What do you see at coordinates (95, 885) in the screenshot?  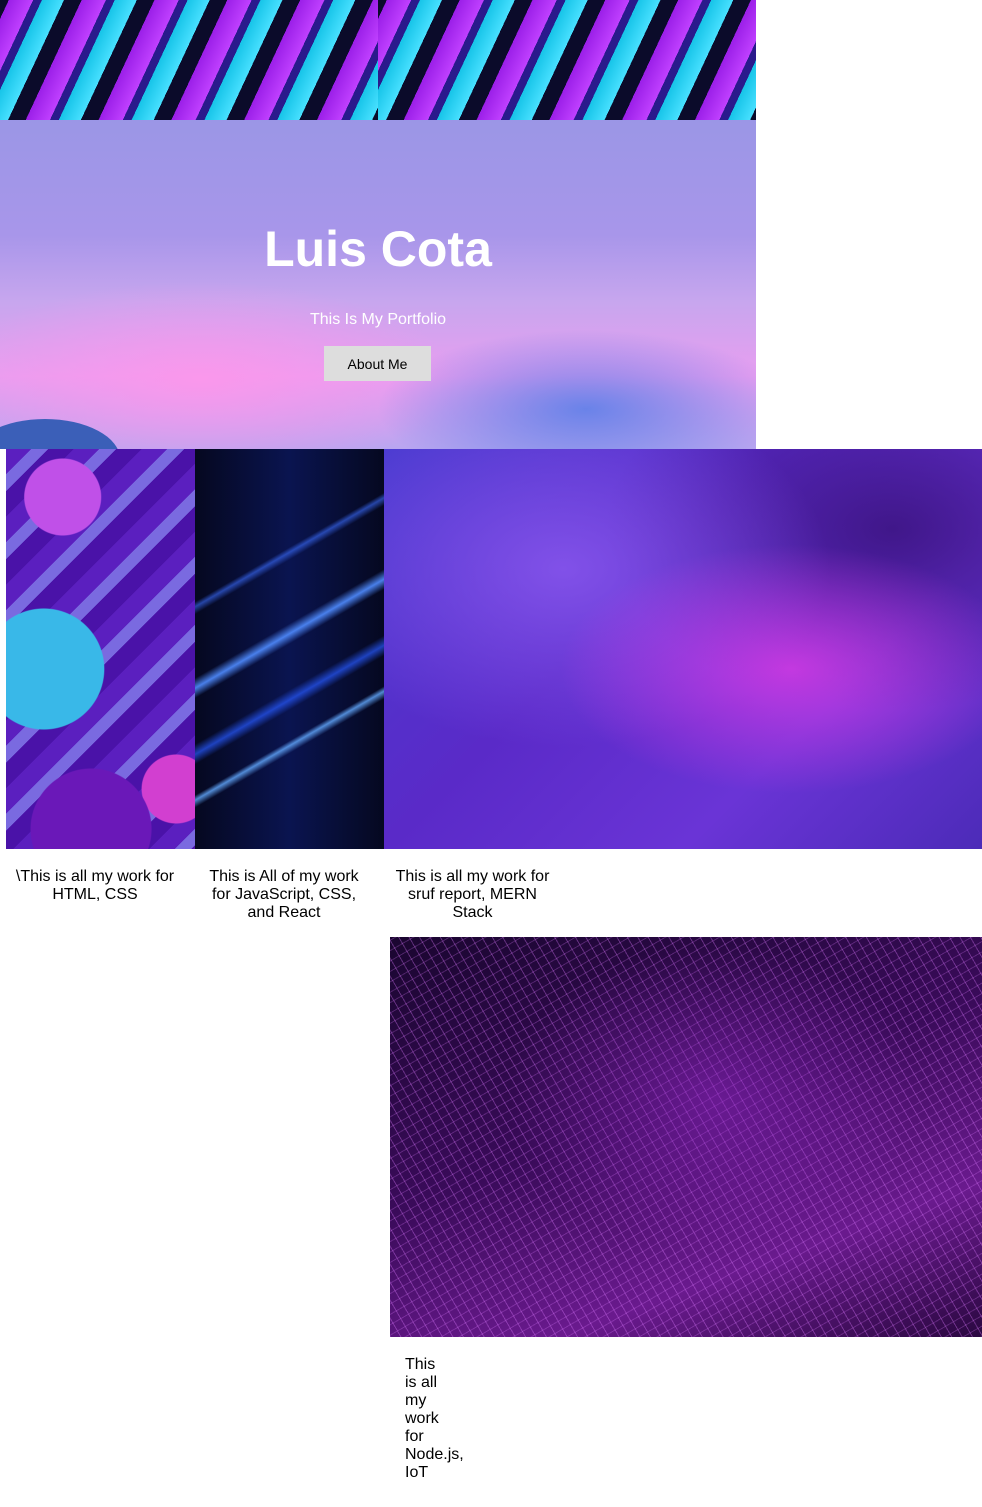 I see `project-caption-html-css: \This is all my work for HTML, CSS` at bounding box center [95, 885].